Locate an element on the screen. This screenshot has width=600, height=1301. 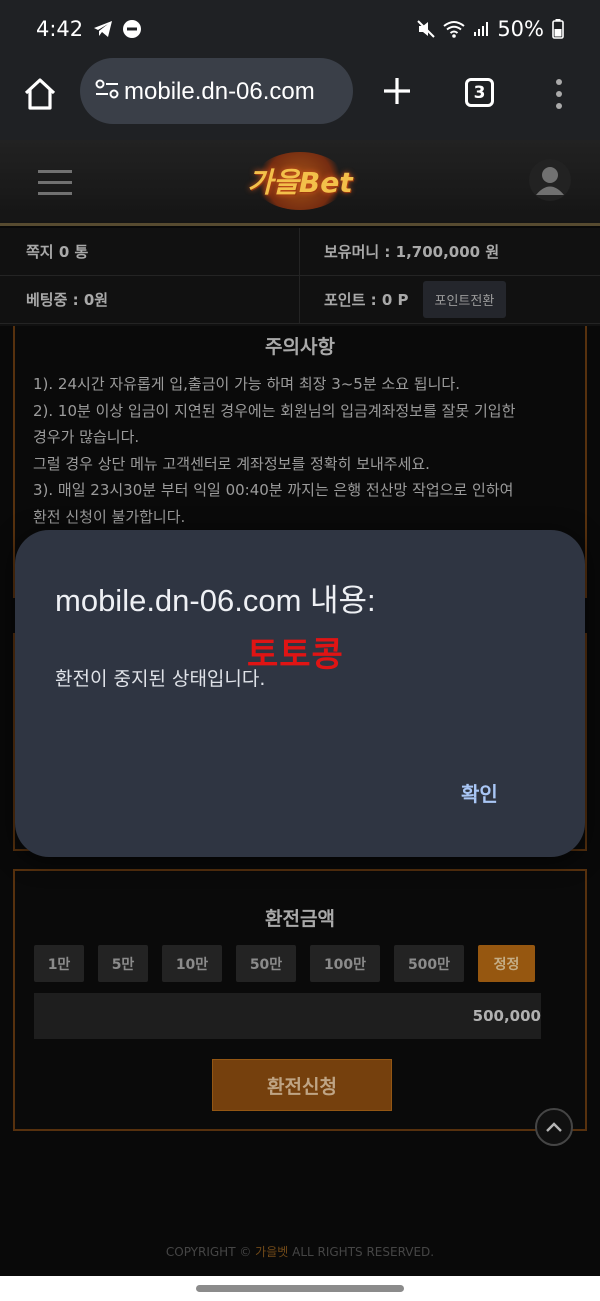
more-vert-icon is located at coordinates (559, 94).